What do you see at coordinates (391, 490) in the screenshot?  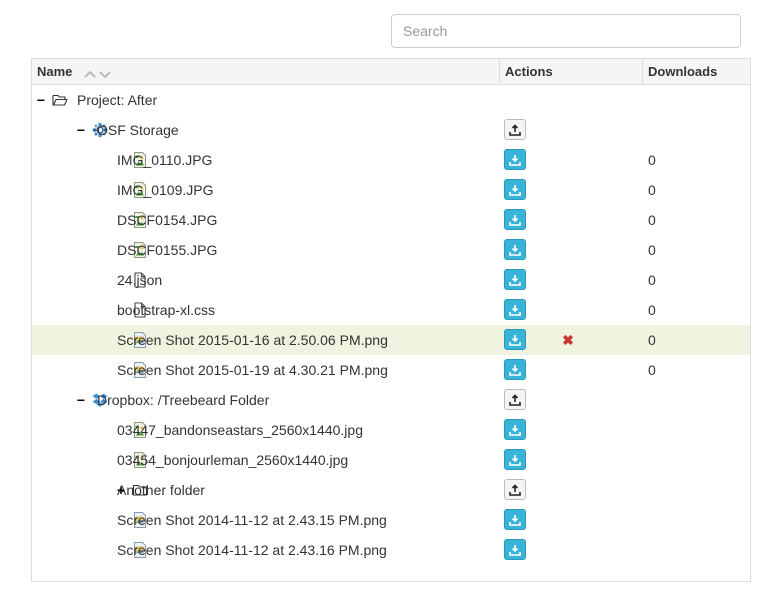 I see `tree-row: + Another folder` at bounding box center [391, 490].